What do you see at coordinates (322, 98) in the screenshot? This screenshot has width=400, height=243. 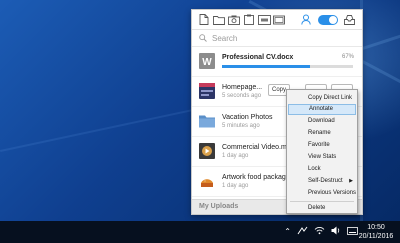 I see `menu-item-copy-direct-link: Copy Direct Link` at bounding box center [322, 98].